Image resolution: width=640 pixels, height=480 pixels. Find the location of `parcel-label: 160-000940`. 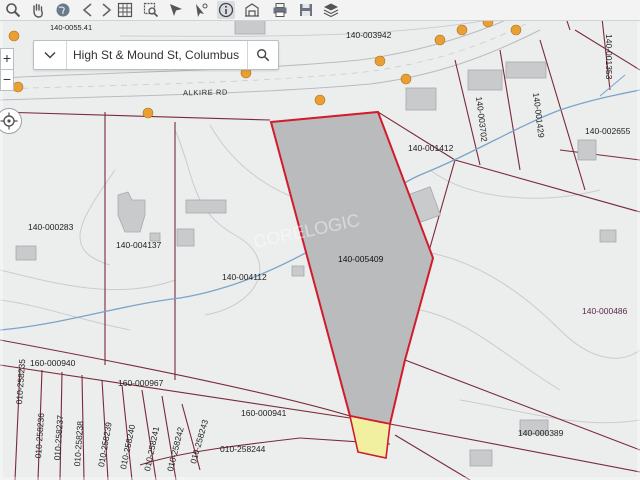

parcel-label: 160-000940 is located at coordinates (52, 363).